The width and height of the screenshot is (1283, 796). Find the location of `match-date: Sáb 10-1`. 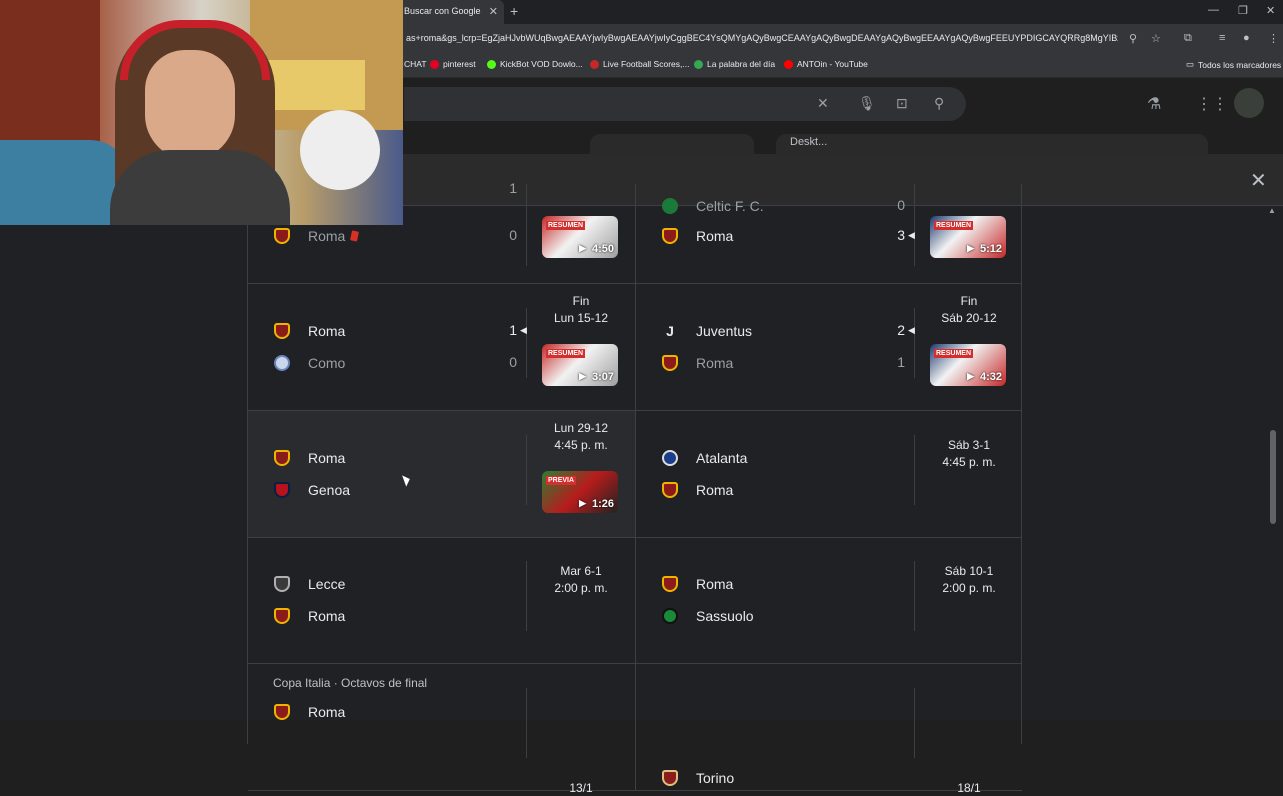

match-date: Sáb 10-1 is located at coordinates (969, 571).